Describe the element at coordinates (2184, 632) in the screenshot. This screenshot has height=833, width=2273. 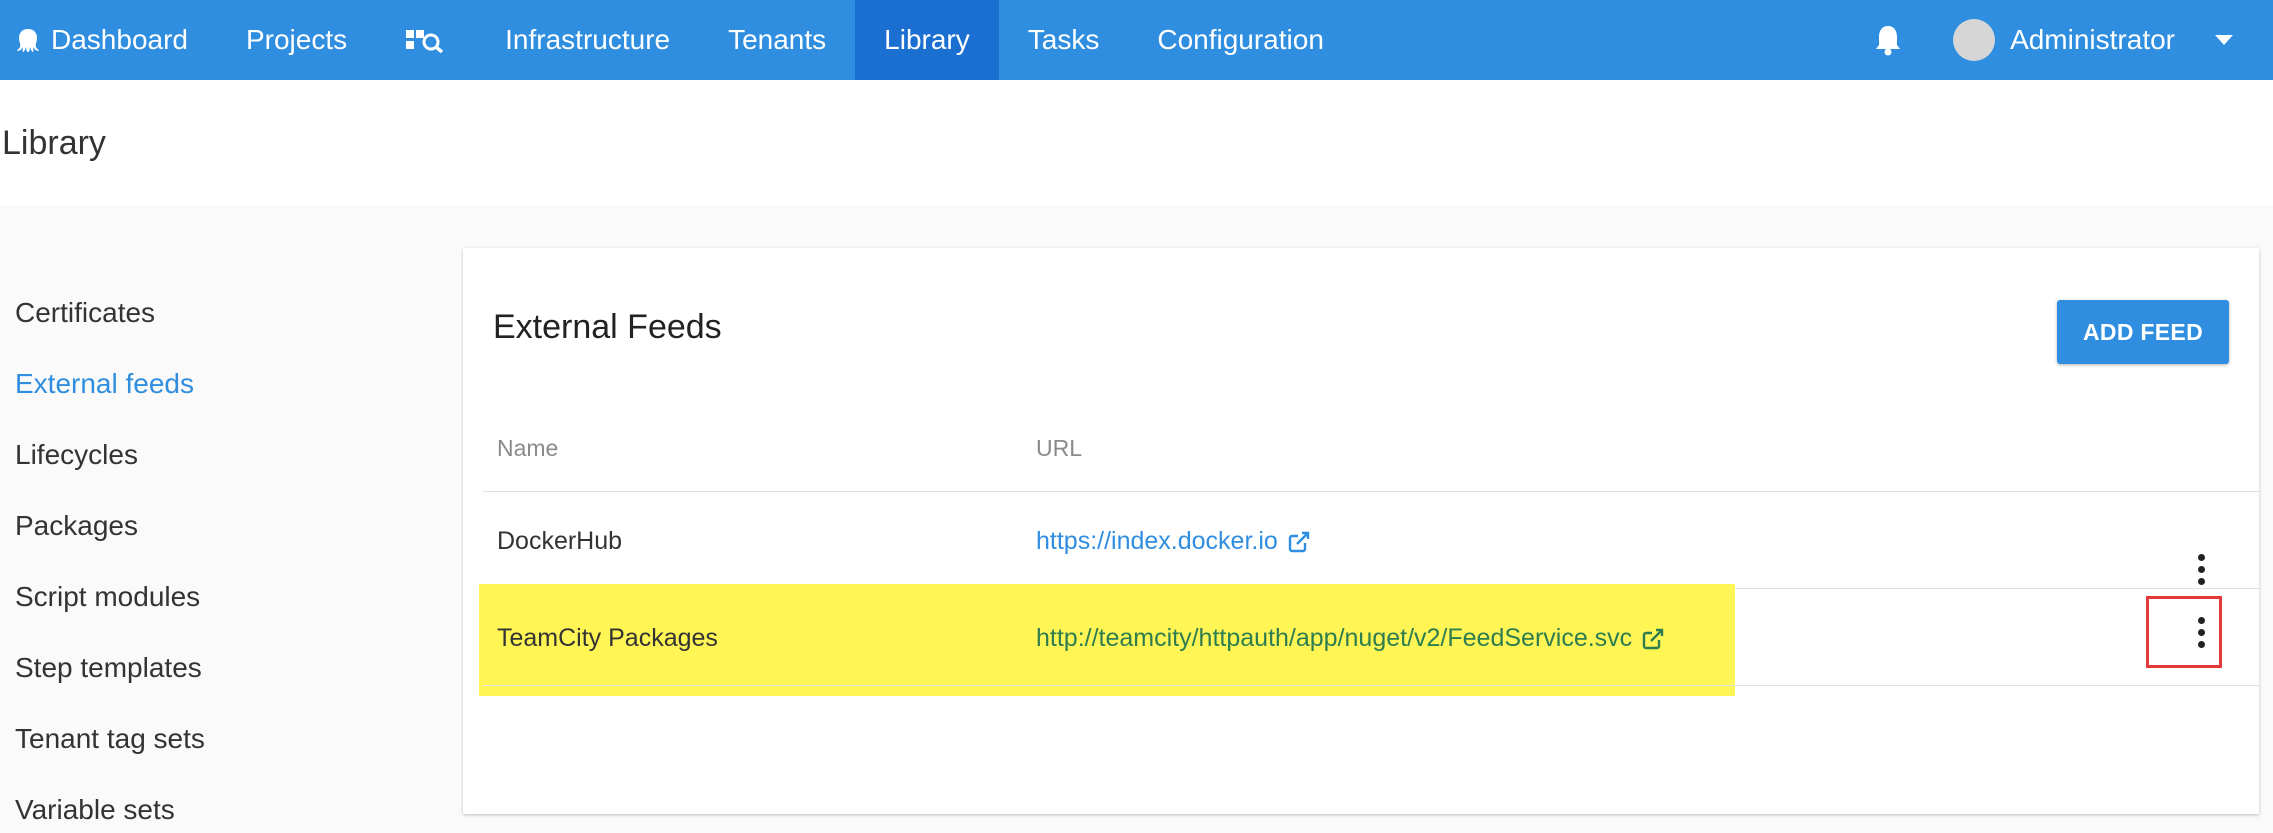
I see `red-box-annotation` at that location.